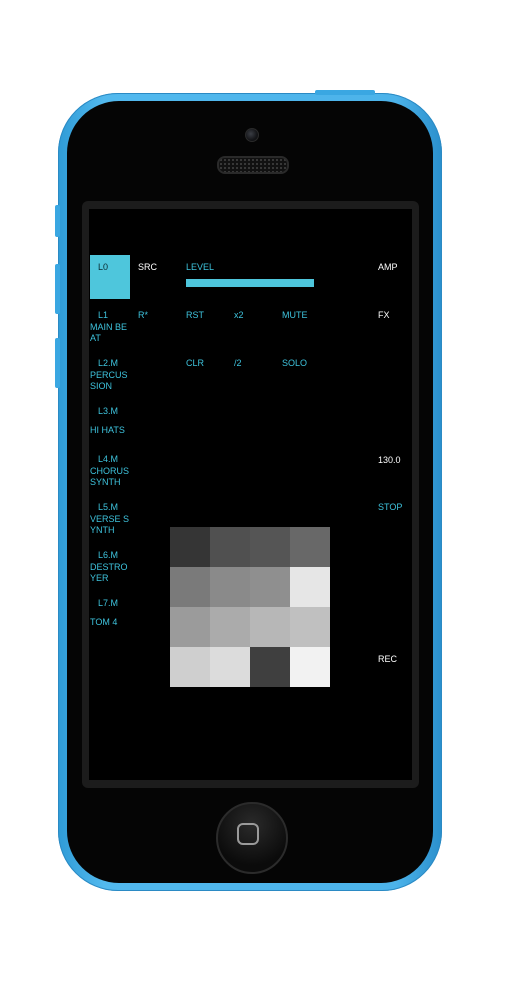 The image size is (505, 984). Describe the element at coordinates (238, 363) in the screenshot. I see `half-button: /2` at that location.